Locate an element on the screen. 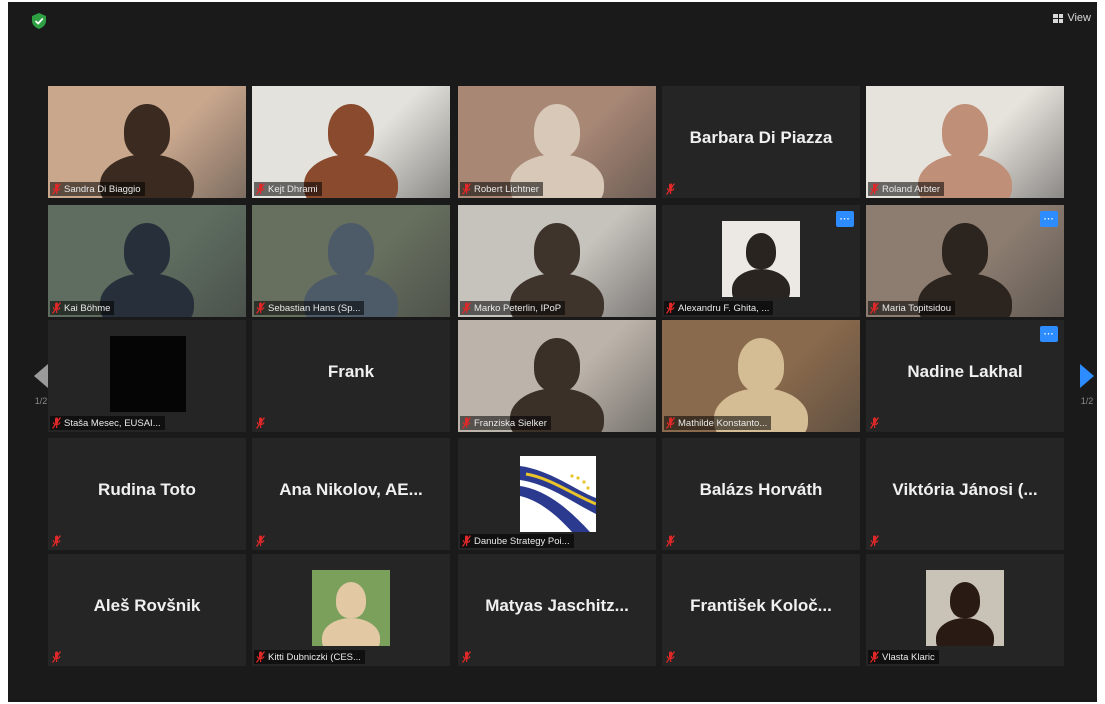 This screenshot has height=704, width=1105. participant-name: Roland Arbter is located at coordinates (911, 189).